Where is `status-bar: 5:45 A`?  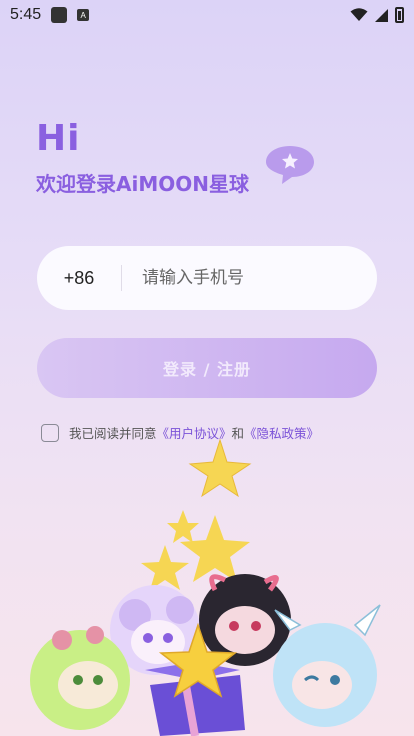 status-bar: 5:45 A is located at coordinates (207, 15).